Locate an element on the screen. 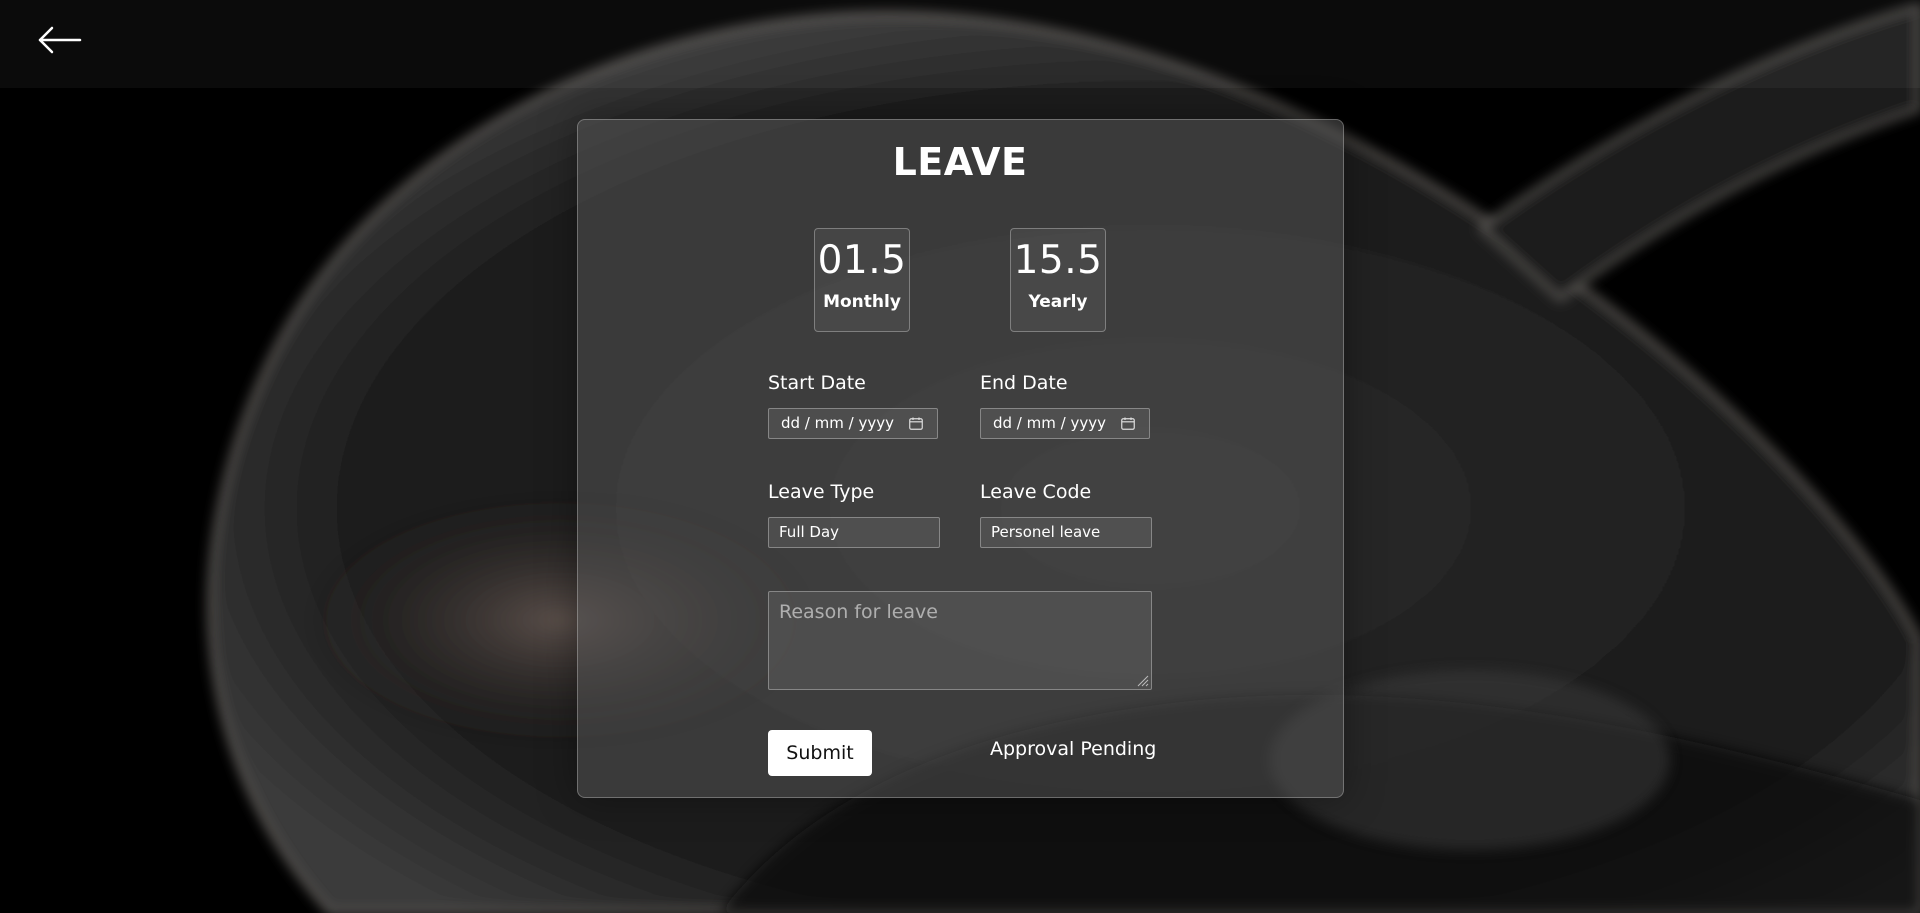 This screenshot has height=913, width=1920. start-date-label: Start Date is located at coordinates (817, 383).